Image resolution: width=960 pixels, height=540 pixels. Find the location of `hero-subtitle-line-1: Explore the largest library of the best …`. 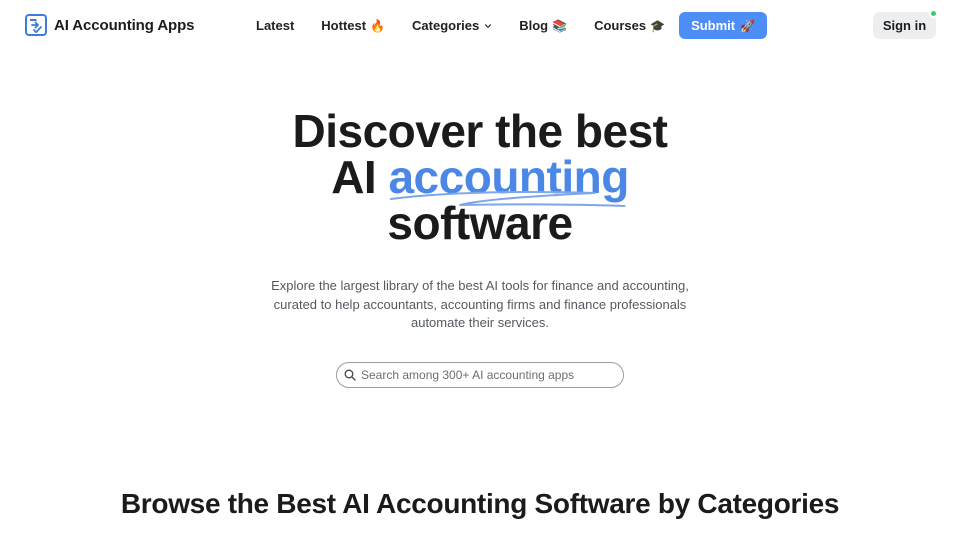

hero-subtitle-line-1: Explore the largest library of the best … is located at coordinates (480, 285).